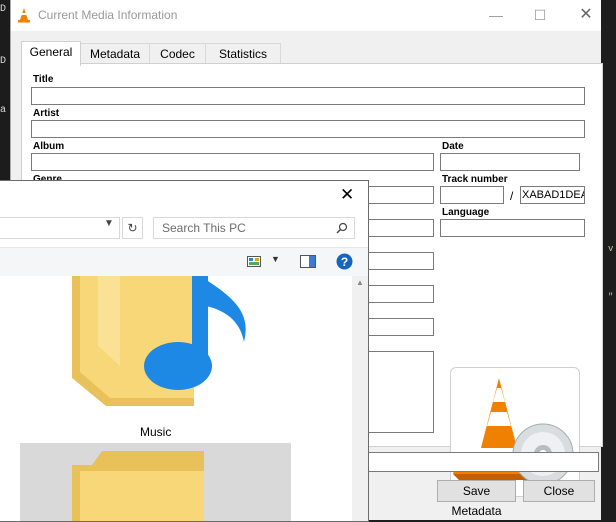 This screenshot has width=616, height=522. Describe the element at coordinates (308, 96) in the screenshot. I see `title-field` at that location.